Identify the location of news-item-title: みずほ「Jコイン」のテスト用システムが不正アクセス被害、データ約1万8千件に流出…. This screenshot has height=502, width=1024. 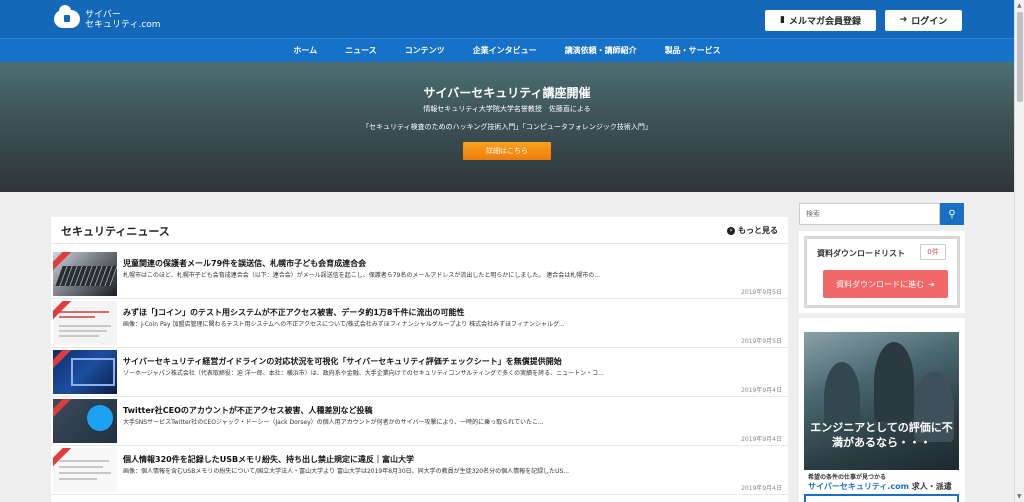
(293, 312).